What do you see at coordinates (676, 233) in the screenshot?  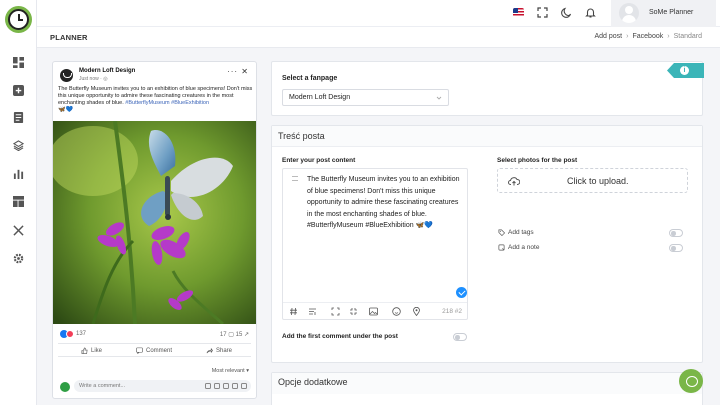 I see `add-tags-toggle` at bounding box center [676, 233].